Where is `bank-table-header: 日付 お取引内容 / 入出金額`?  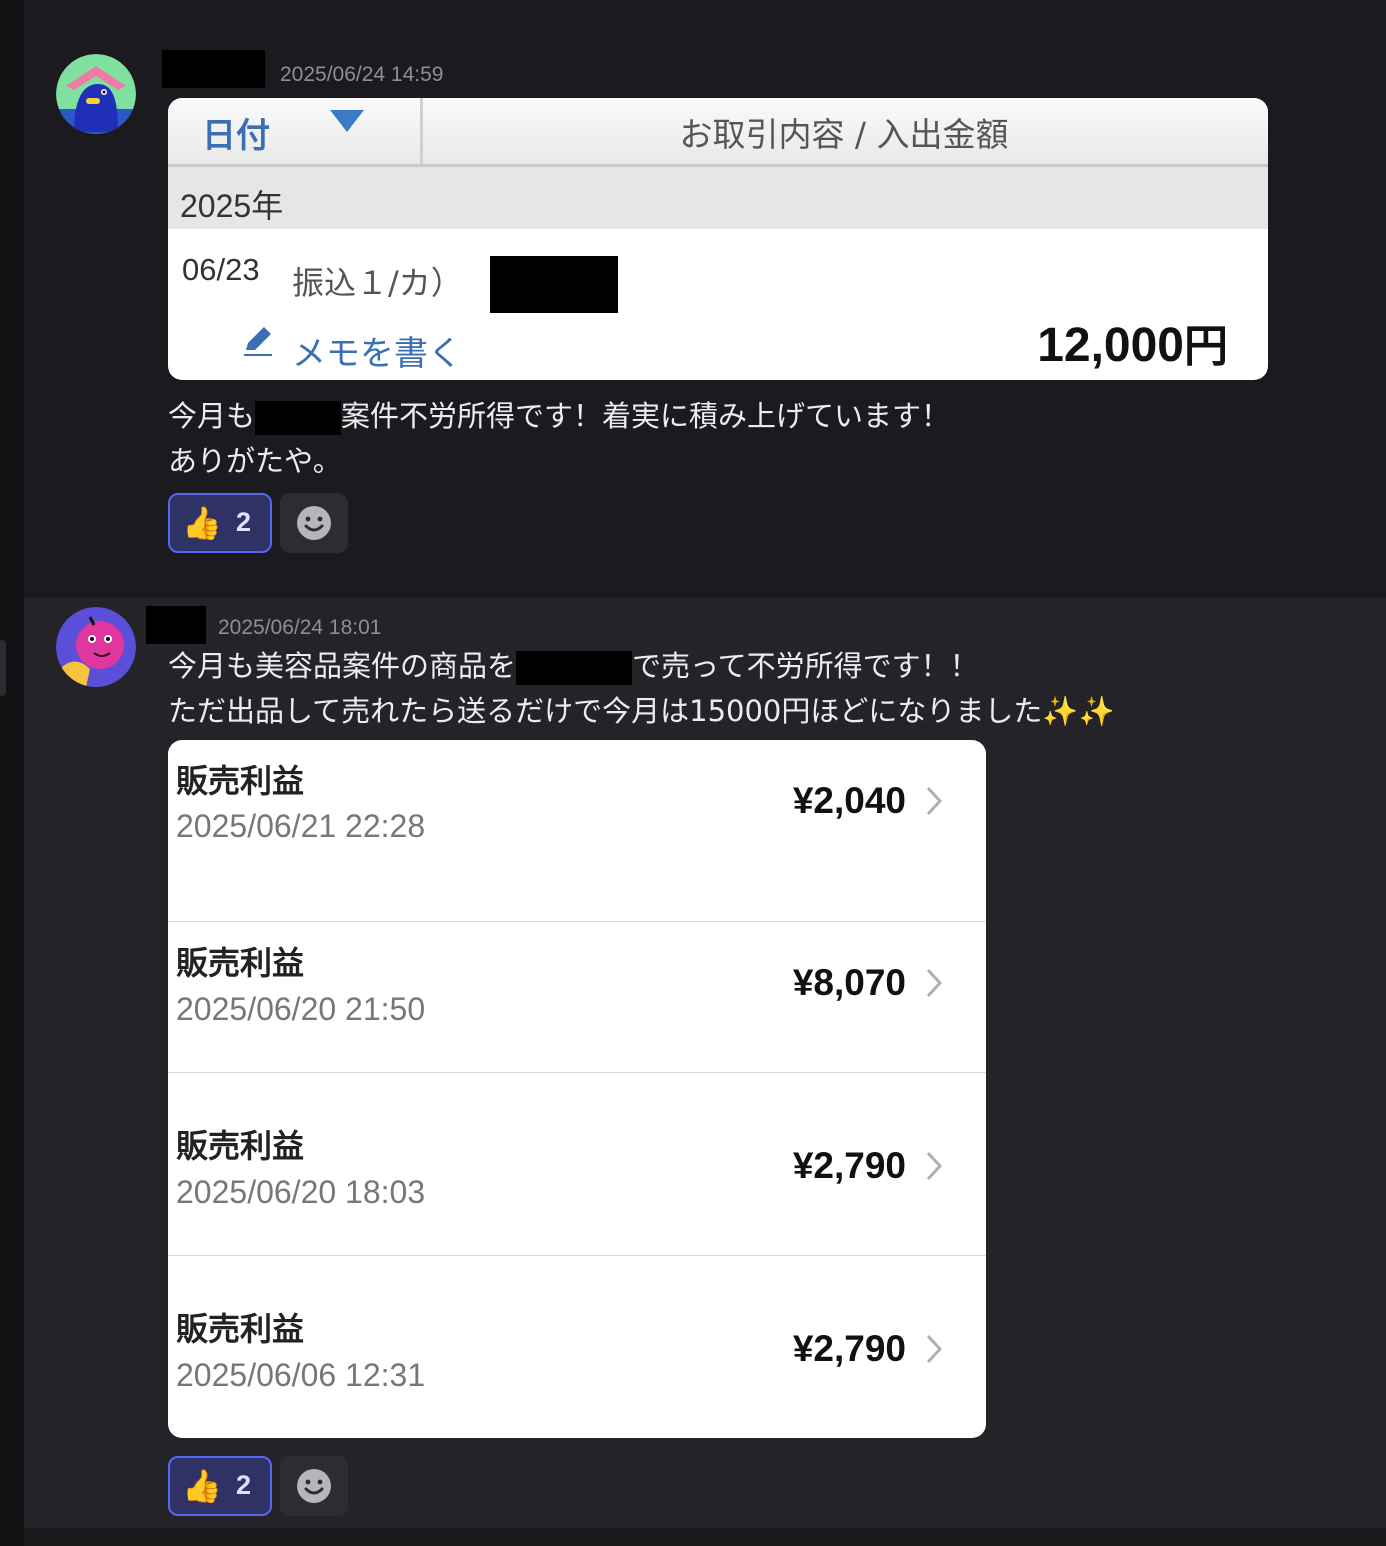
bank-table-header: 日付 お取引内容 / 入出金額 is located at coordinates (718, 132).